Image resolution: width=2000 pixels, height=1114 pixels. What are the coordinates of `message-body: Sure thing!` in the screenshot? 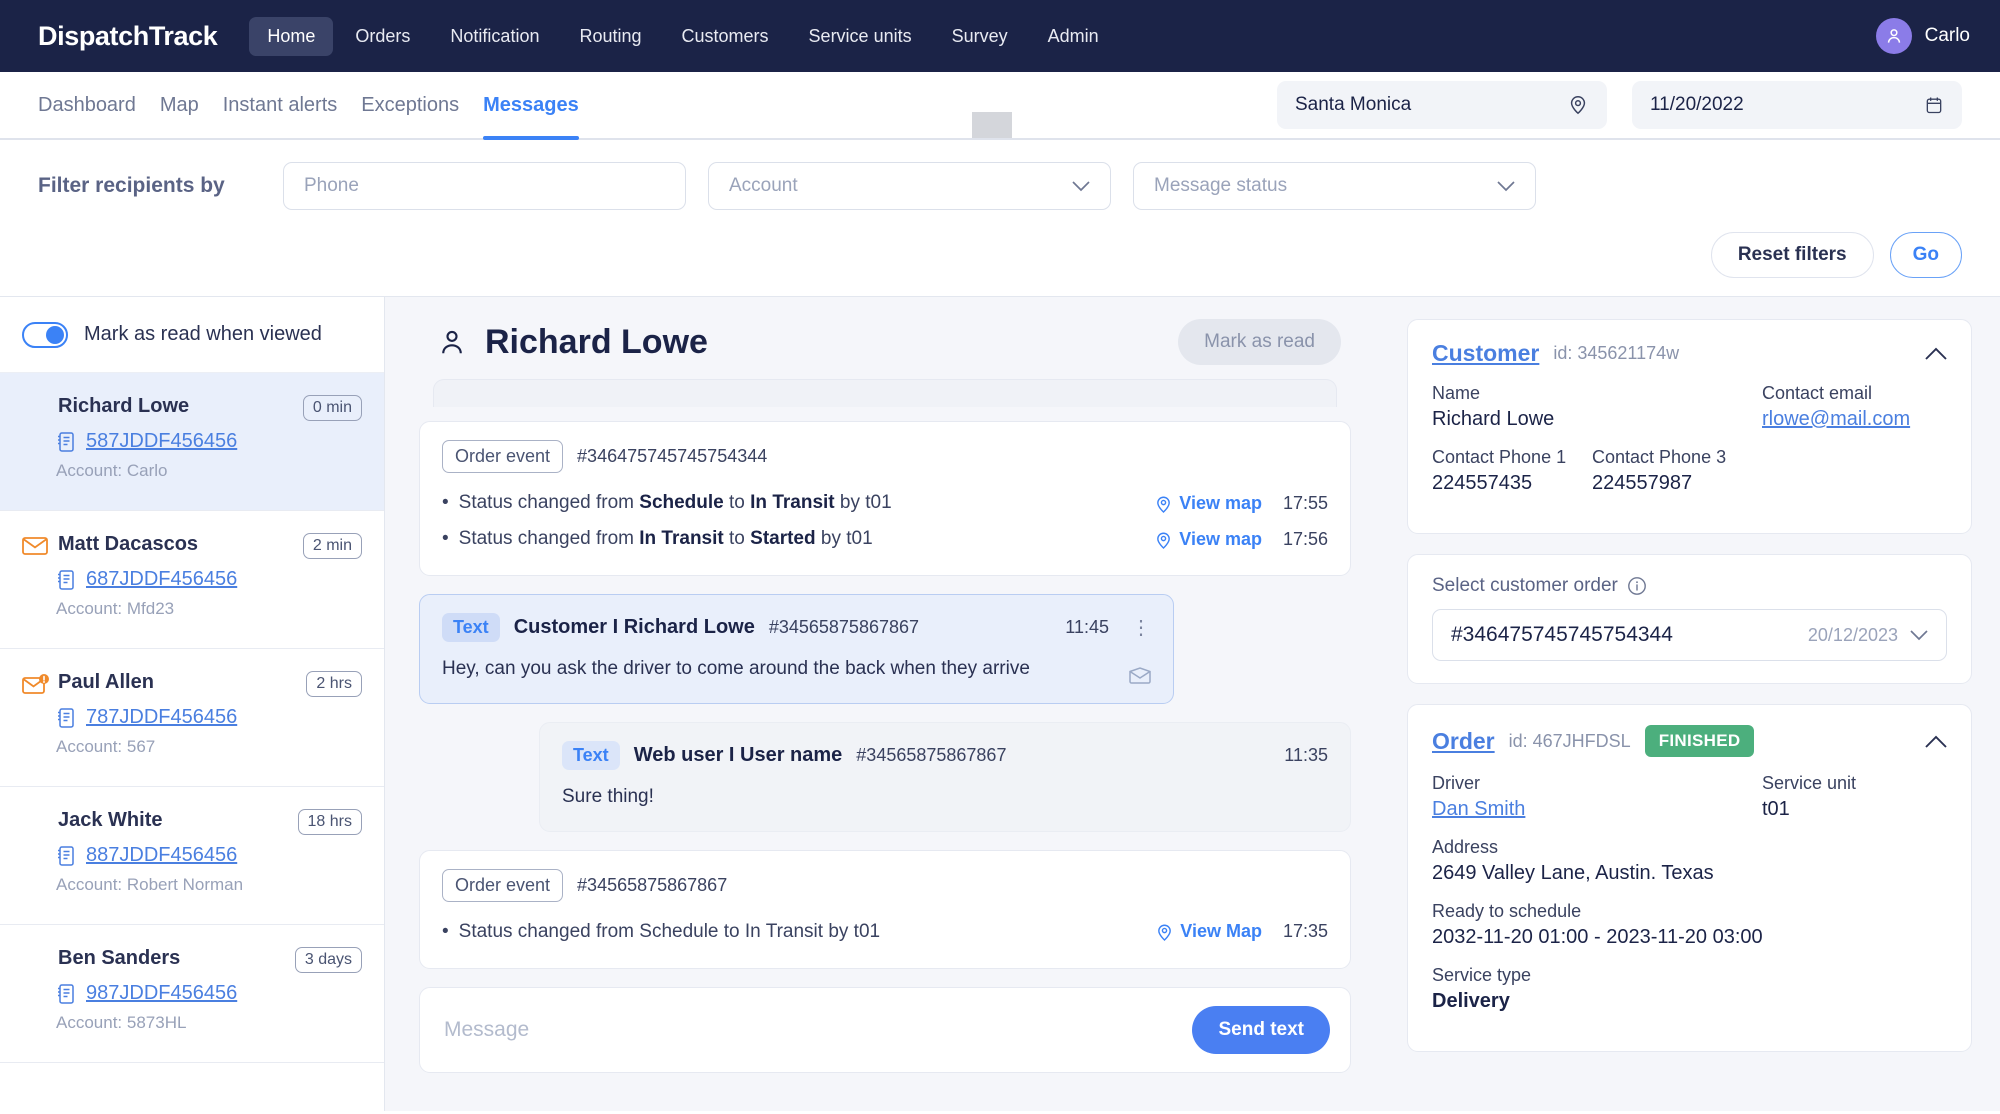 It's located at (608, 796).